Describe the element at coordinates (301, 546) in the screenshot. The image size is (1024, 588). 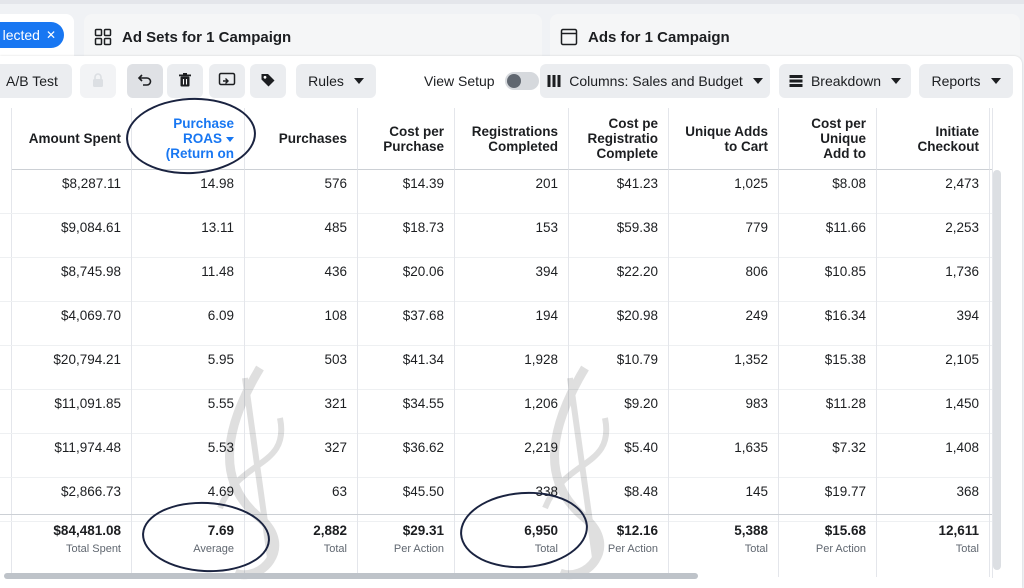
I see `totals-cell-purchases: 2,882 Total` at that location.